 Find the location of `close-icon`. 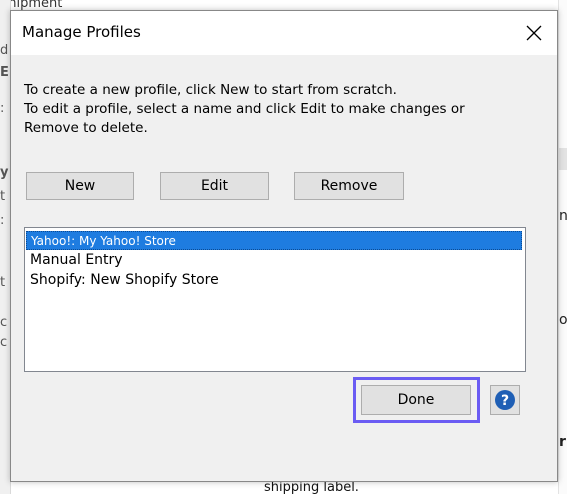

close-icon is located at coordinates (534, 33).